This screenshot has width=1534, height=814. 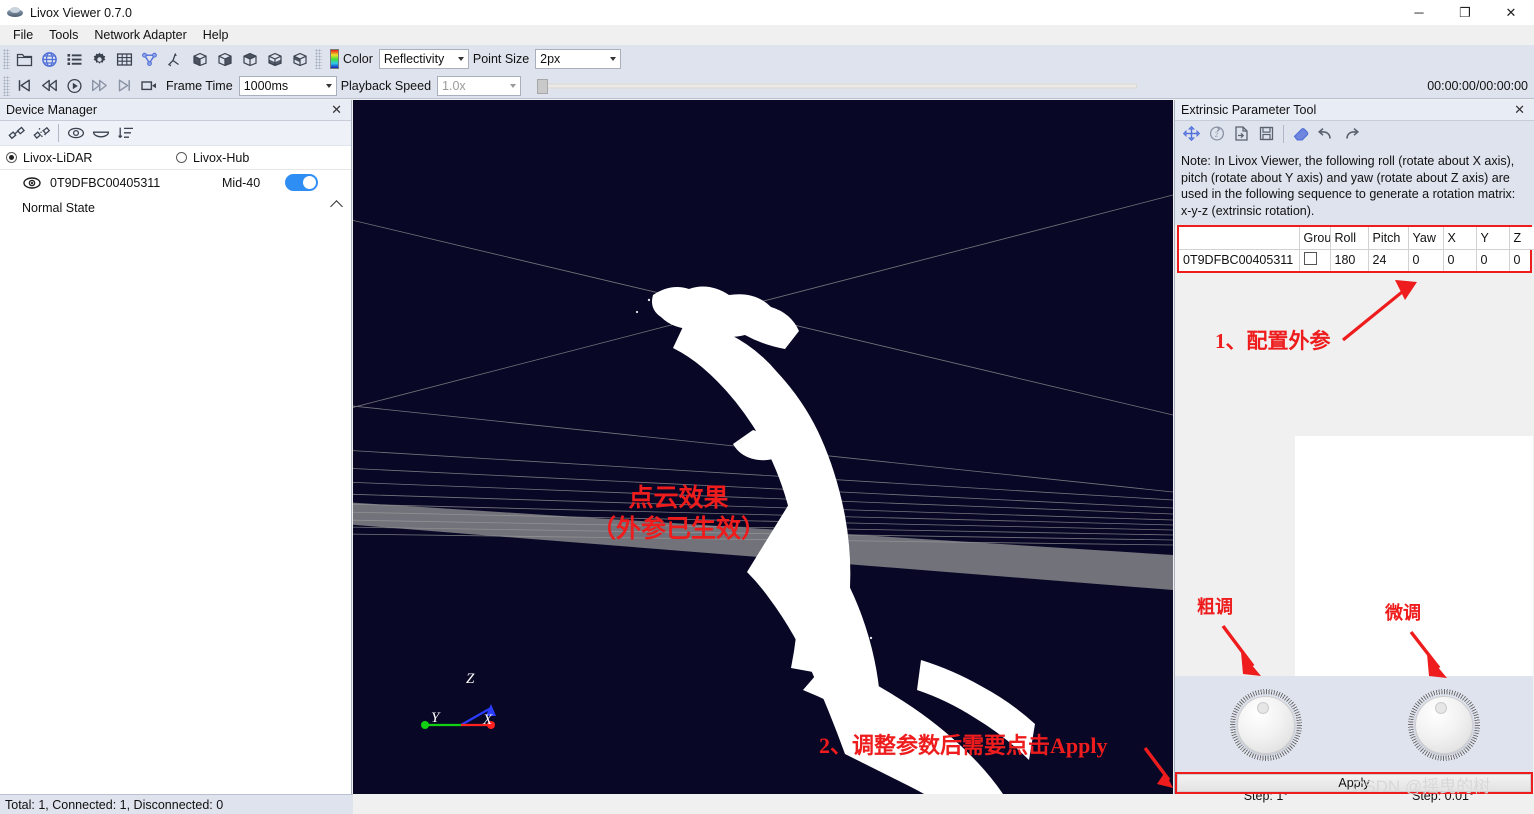 I want to click on extrinsic-title-bar: Extrinsic Parameter Tool ✕, so click(x=1354, y=110).